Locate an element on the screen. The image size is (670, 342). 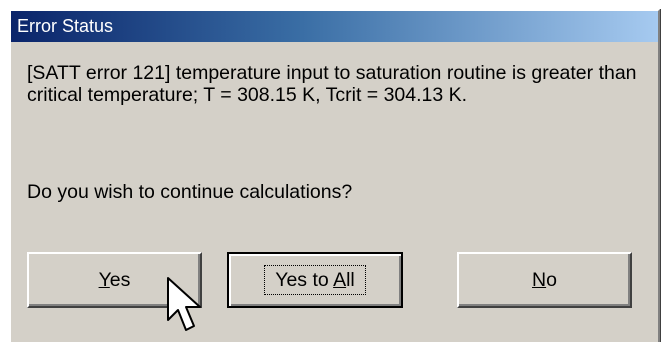
no-button: No is located at coordinates (544, 280).